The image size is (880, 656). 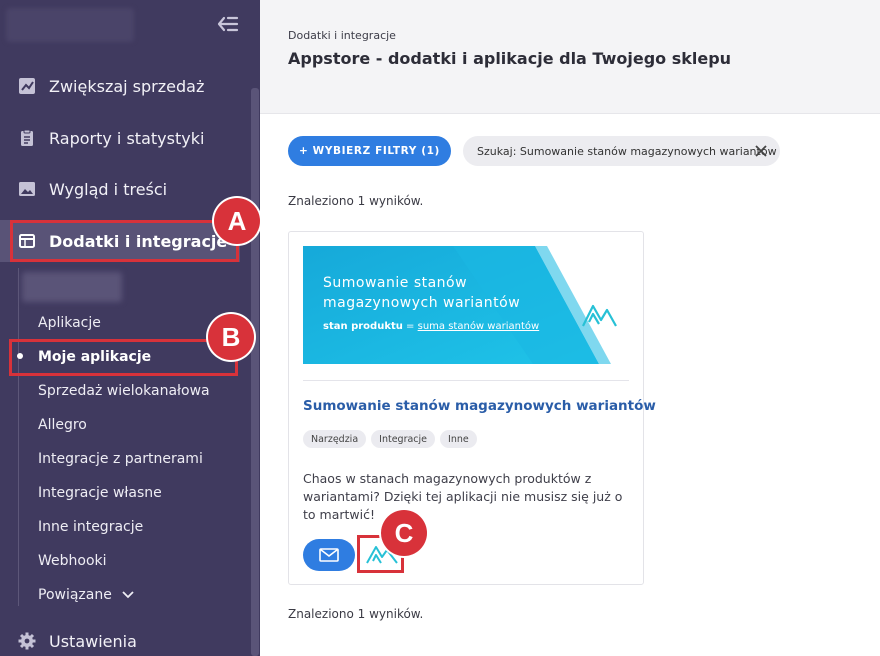 I want to click on close-icon, so click(x=761, y=151).